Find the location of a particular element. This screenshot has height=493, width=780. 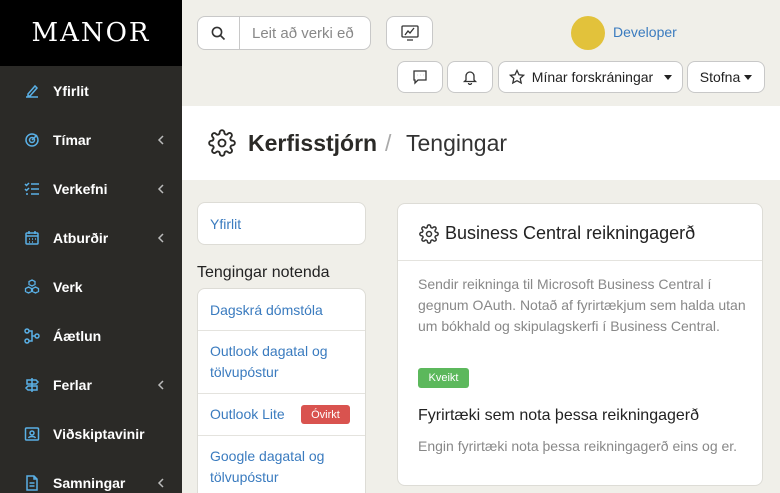

search-input is located at coordinates (305, 33).